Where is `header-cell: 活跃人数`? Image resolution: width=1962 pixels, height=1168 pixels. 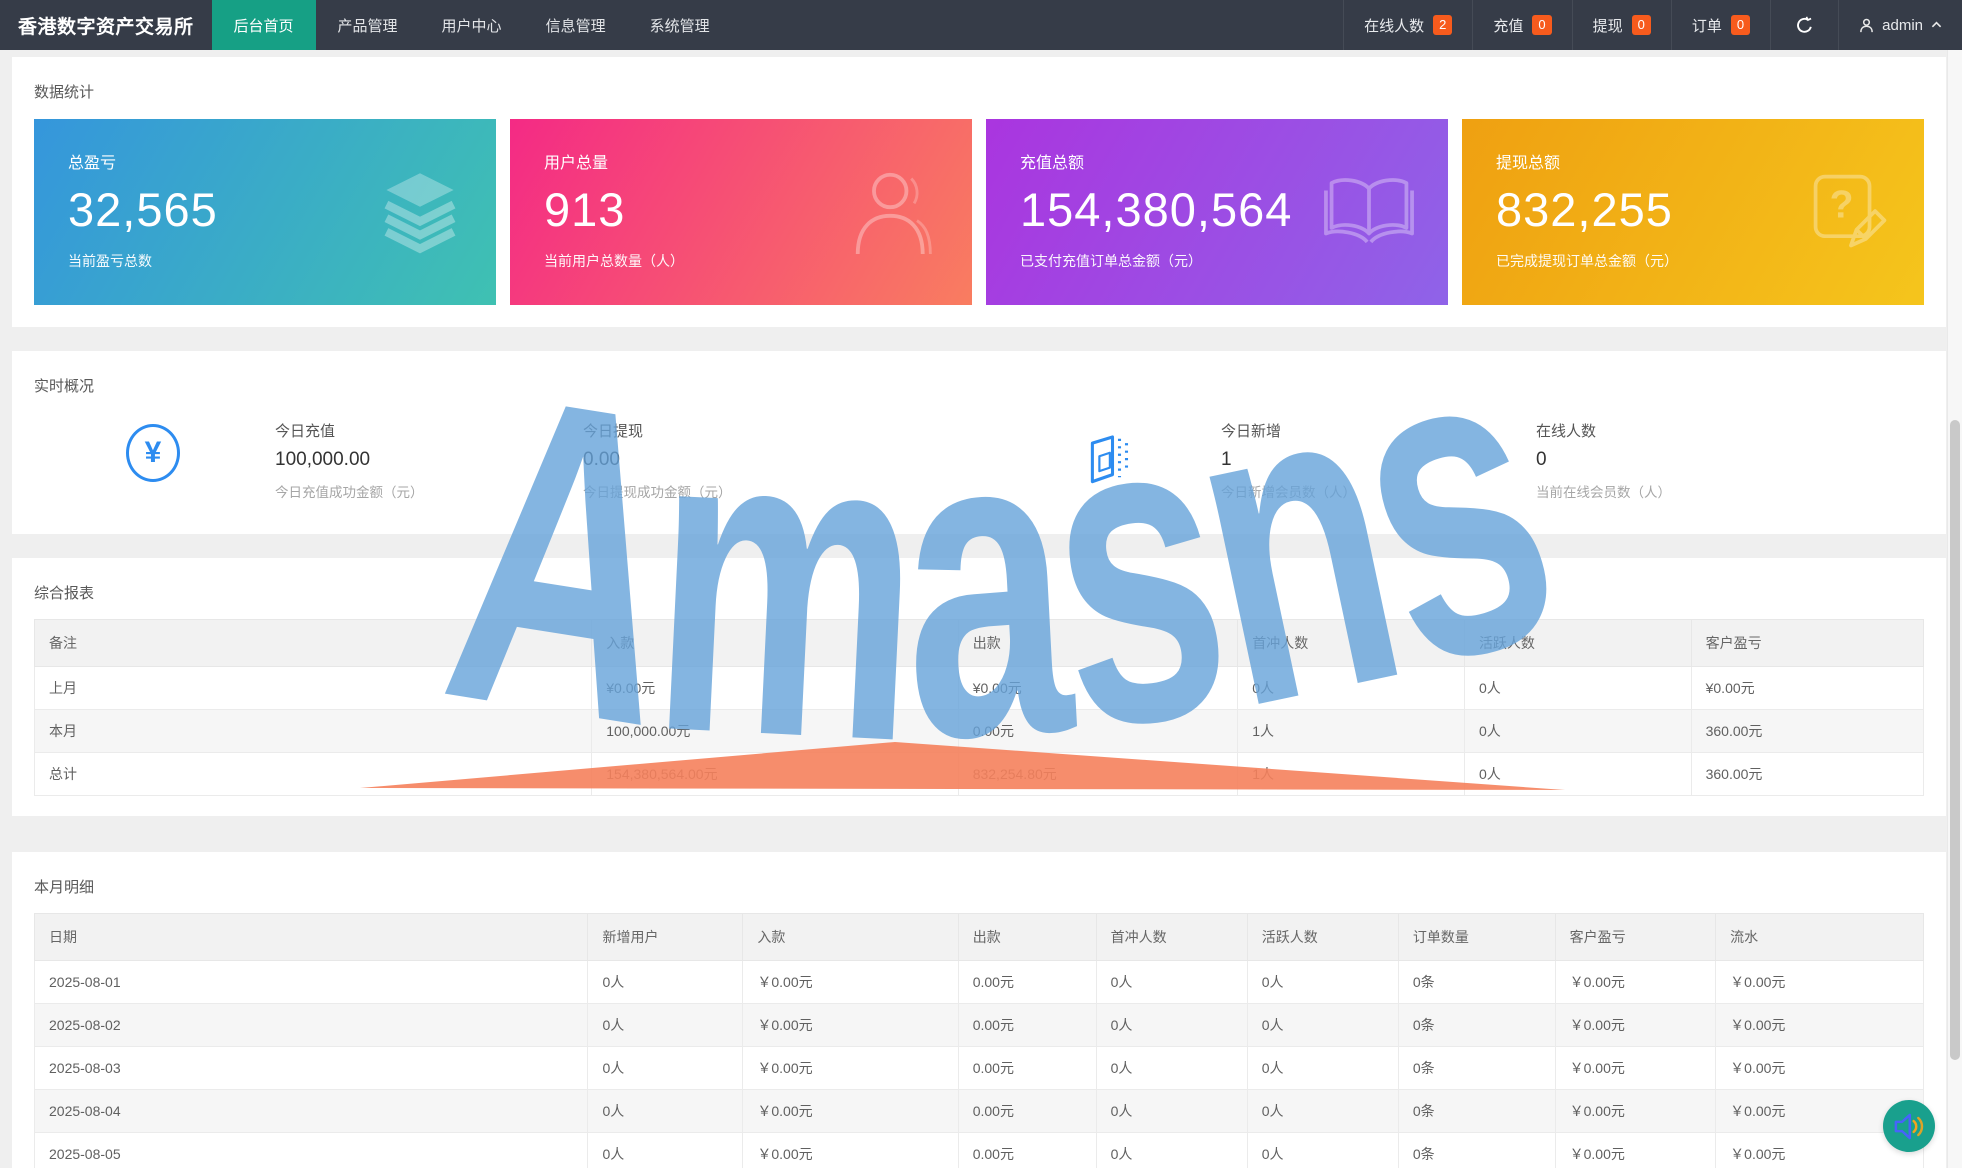 header-cell: 活跃人数 is located at coordinates (1577, 643).